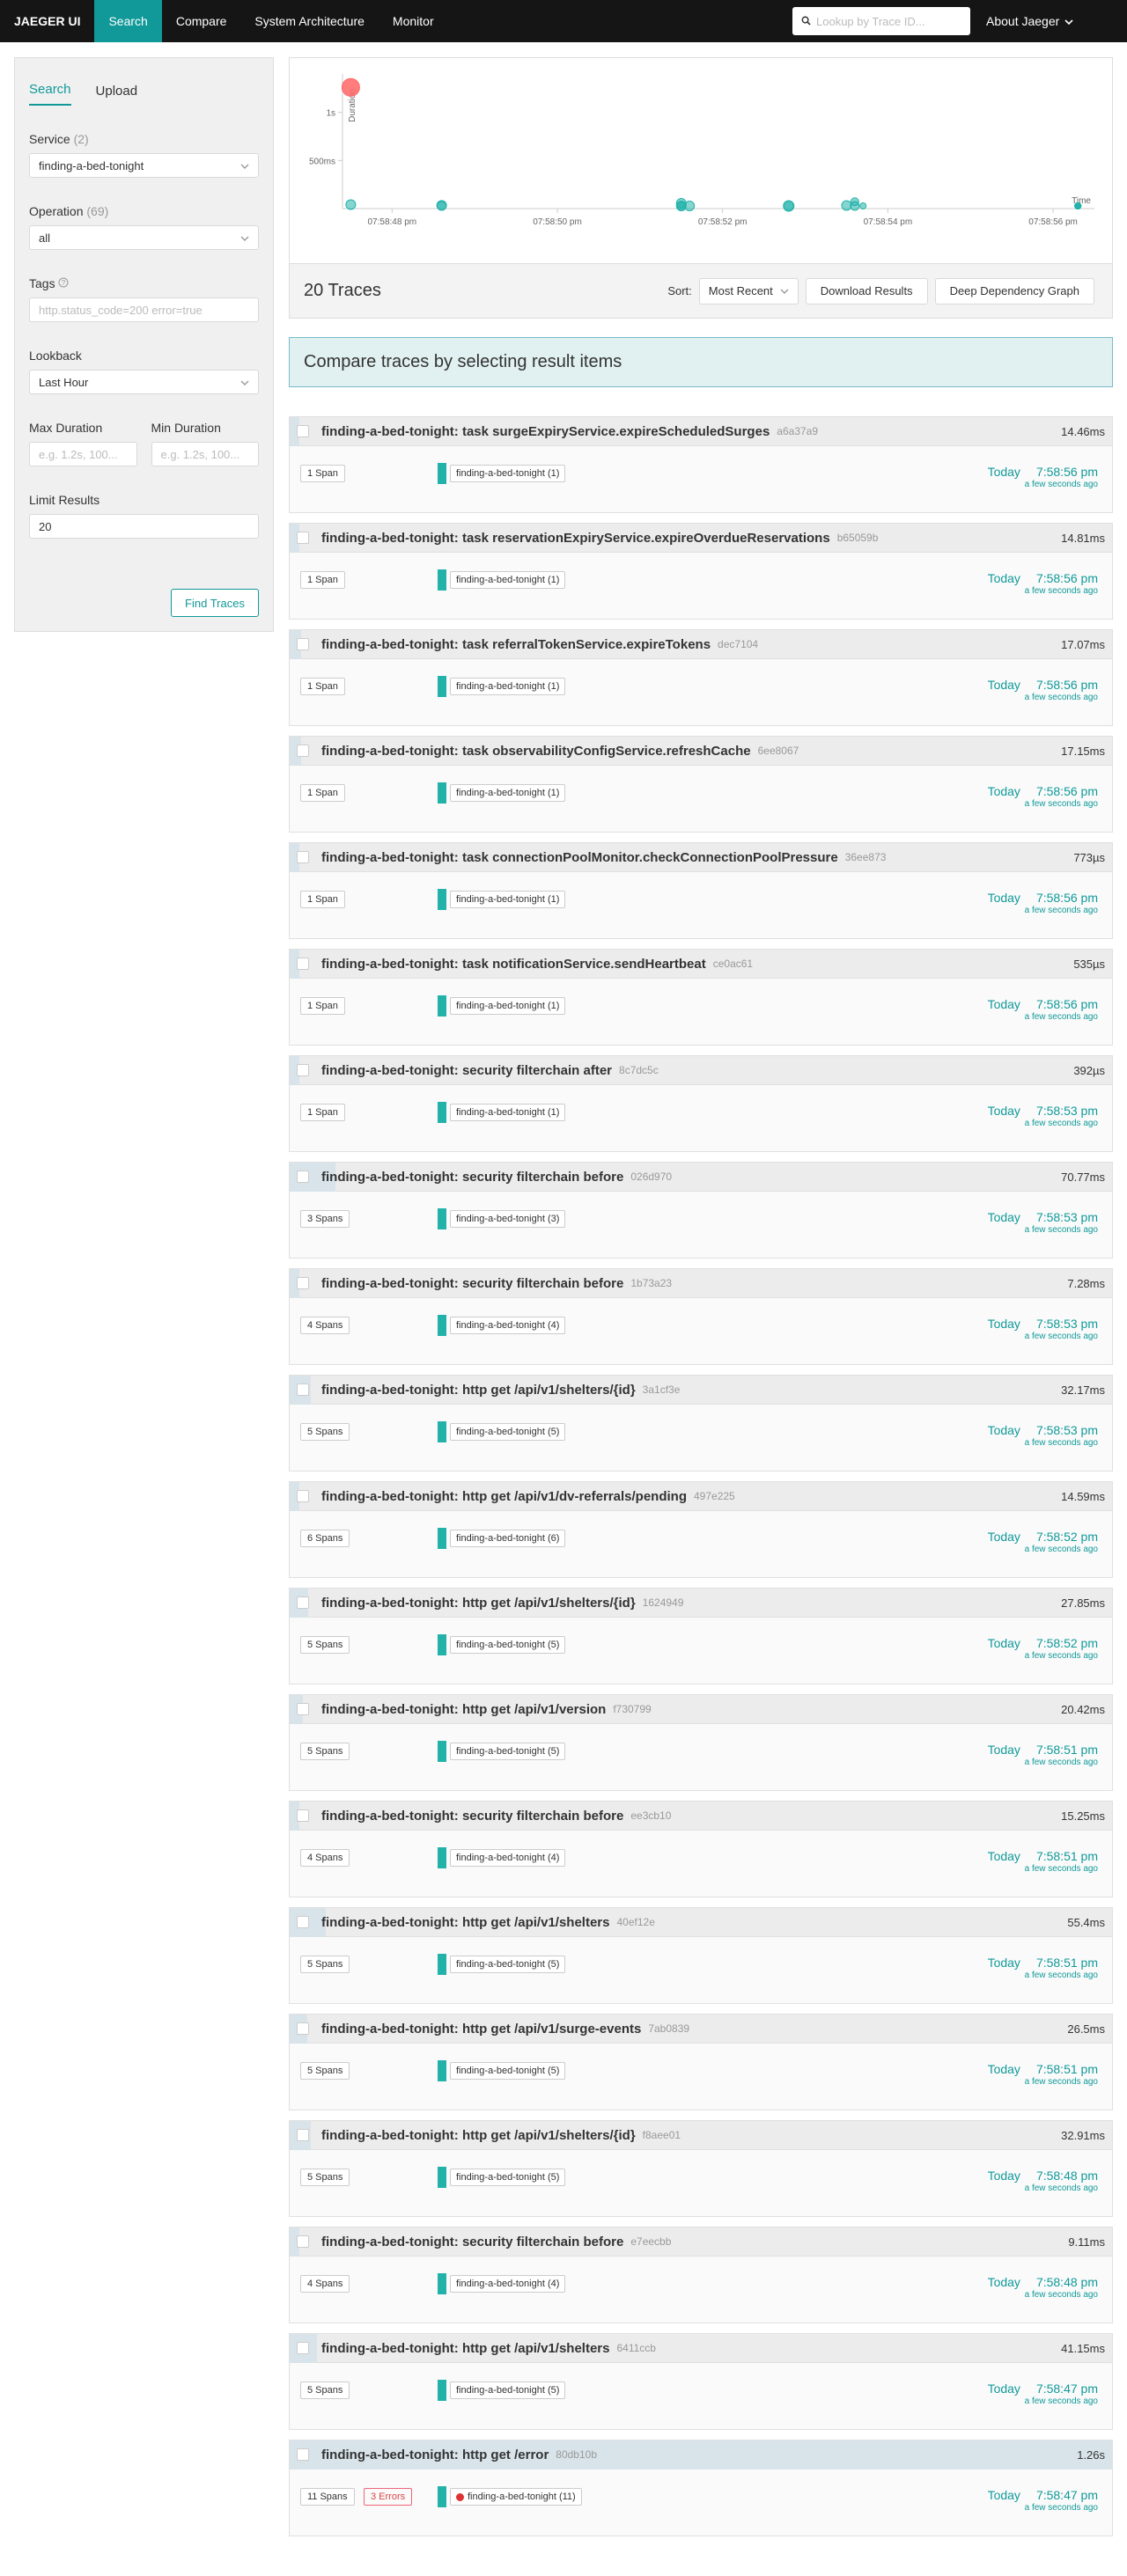 The width and height of the screenshot is (1127, 2576). What do you see at coordinates (215, 603) in the screenshot?
I see `find-traces-button: Find Traces` at bounding box center [215, 603].